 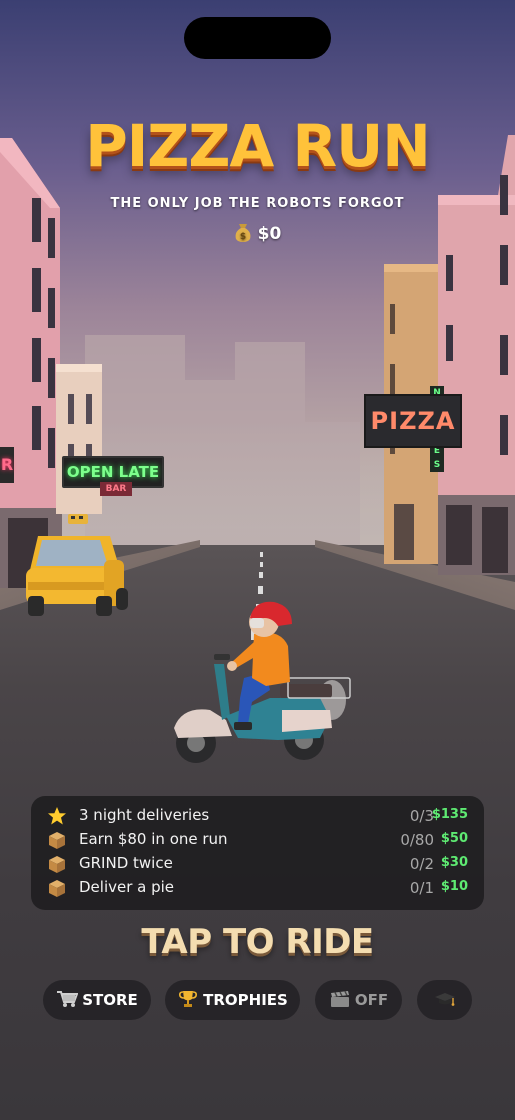 I want to click on trophy-icon, so click(x=188, y=999).